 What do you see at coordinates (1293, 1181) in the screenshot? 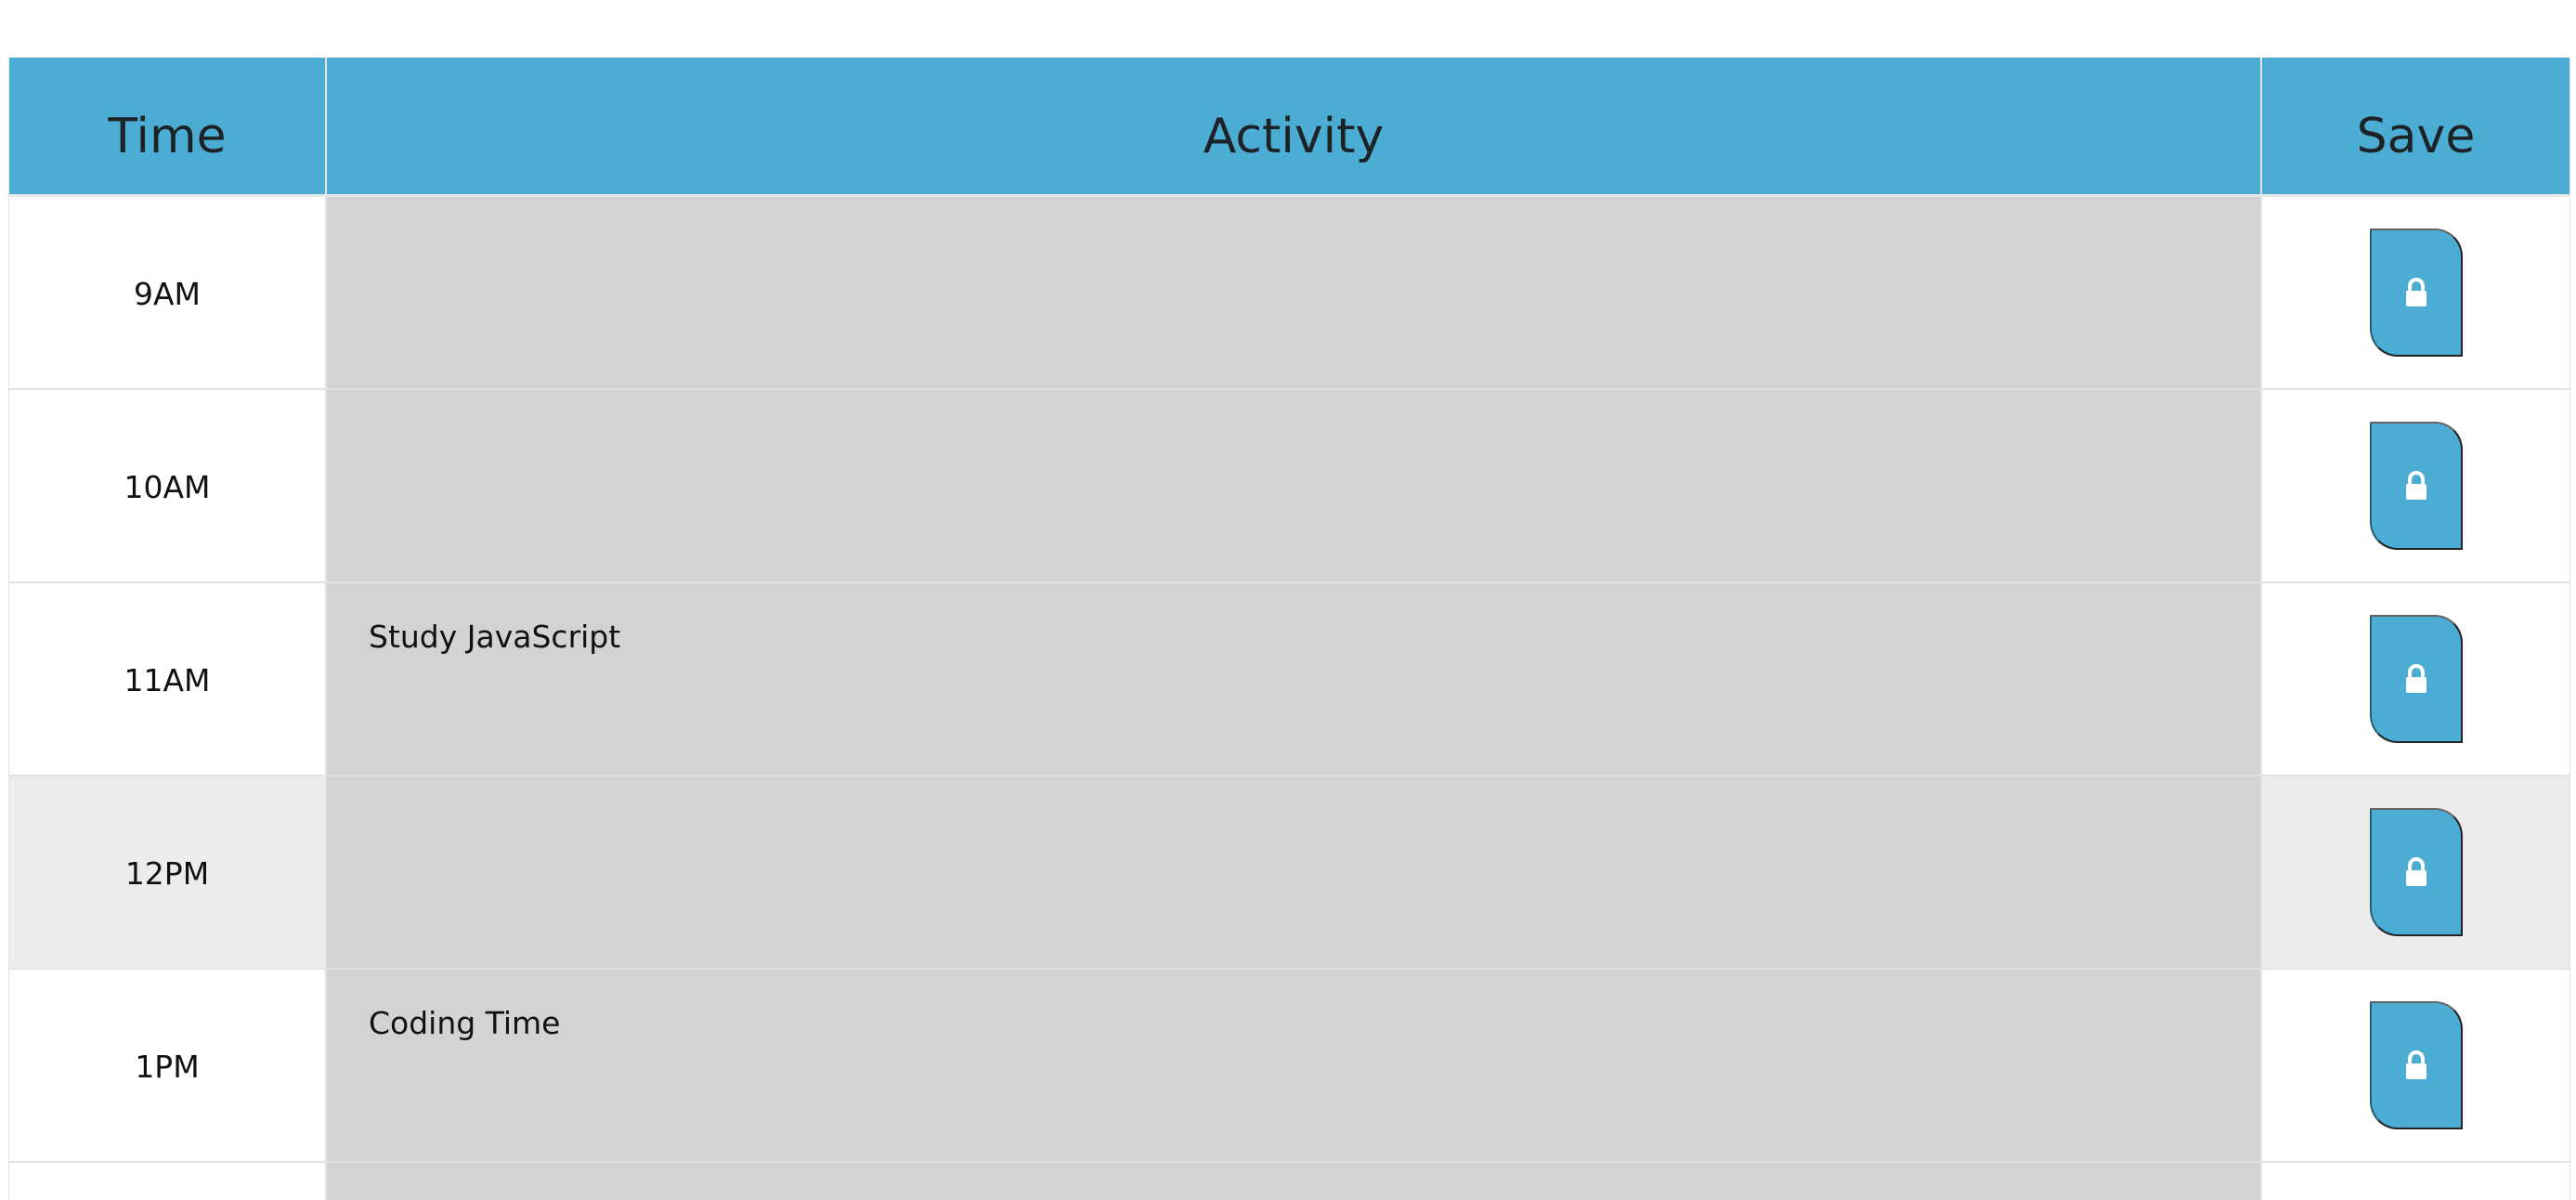
I see `activity-cell-partial` at bounding box center [1293, 1181].